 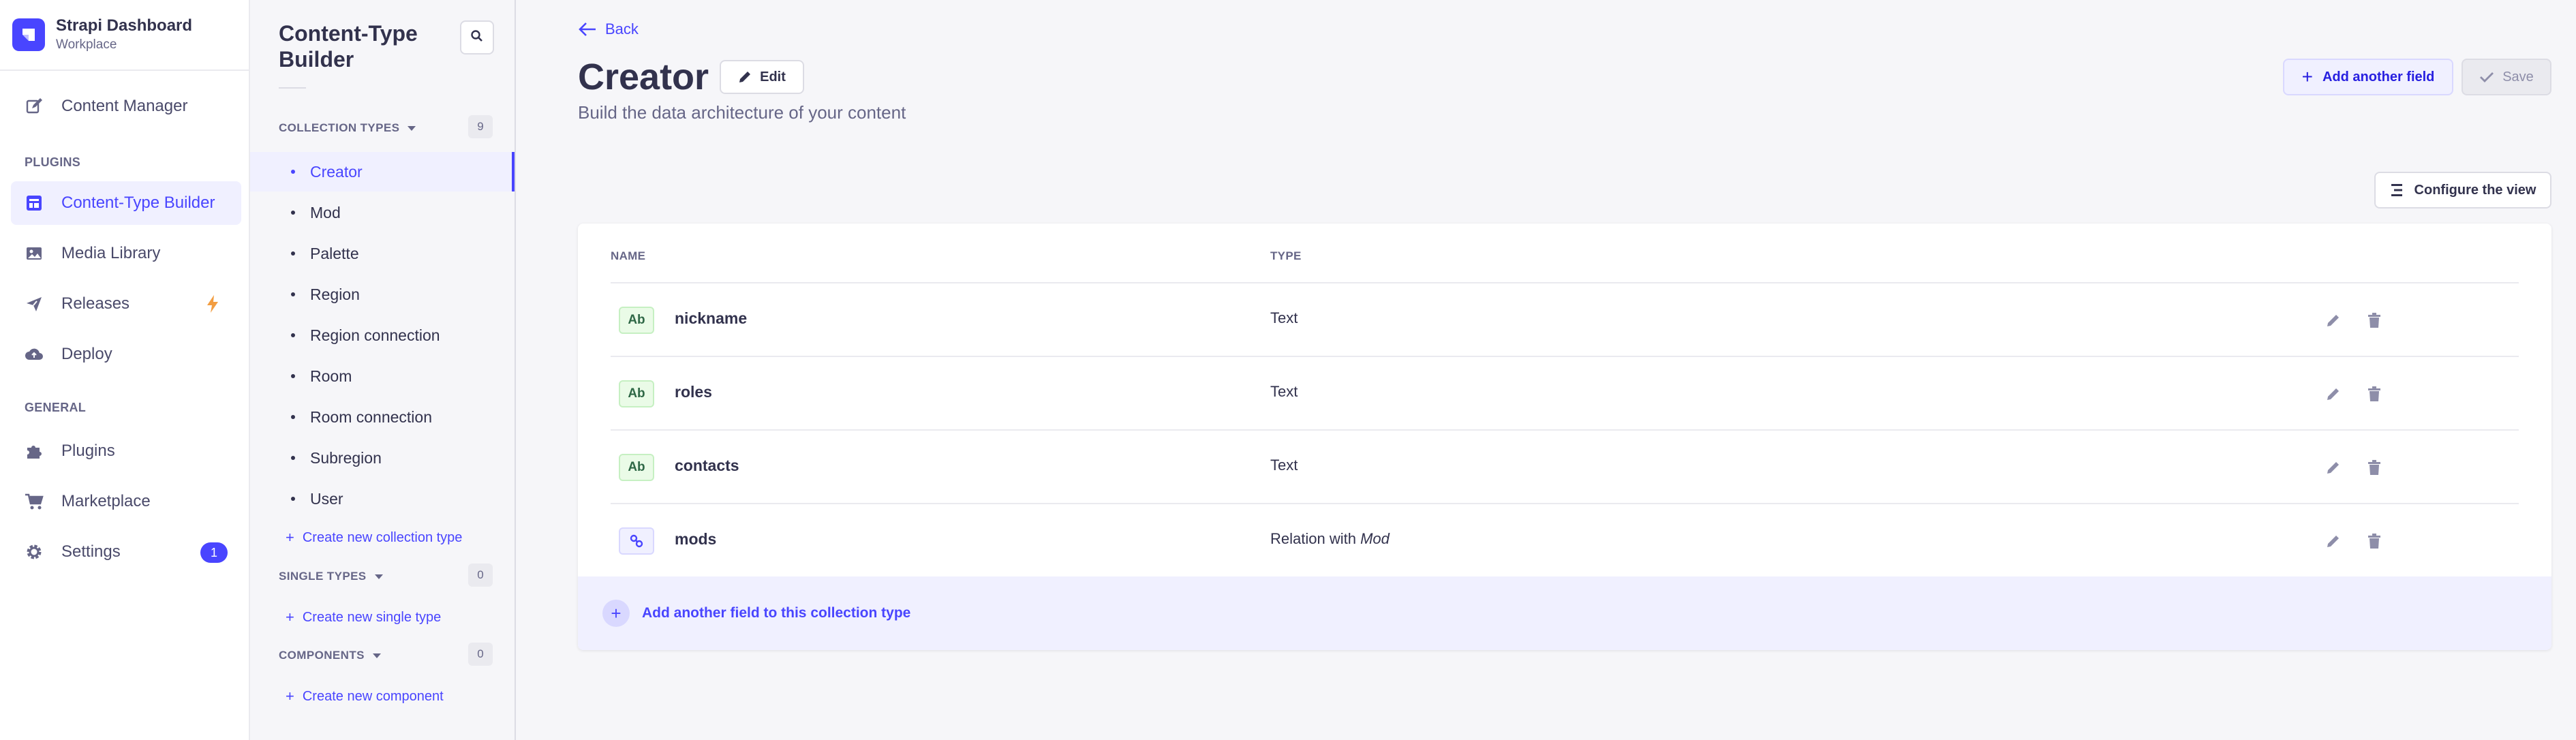 I want to click on subnav-item-room-connection: Room connection, so click(x=382, y=417).